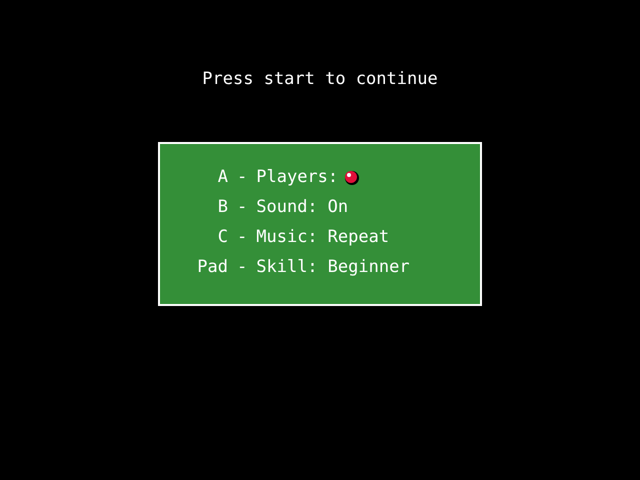 The image size is (640, 480). Describe the element at coordinates (209, 208) in the screenshot. I see `button-key: B` at that location.